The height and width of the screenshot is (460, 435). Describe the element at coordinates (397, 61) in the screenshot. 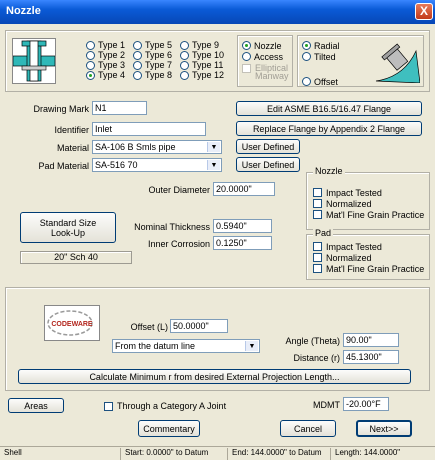

I see `radial-orientation-icon` at that location.